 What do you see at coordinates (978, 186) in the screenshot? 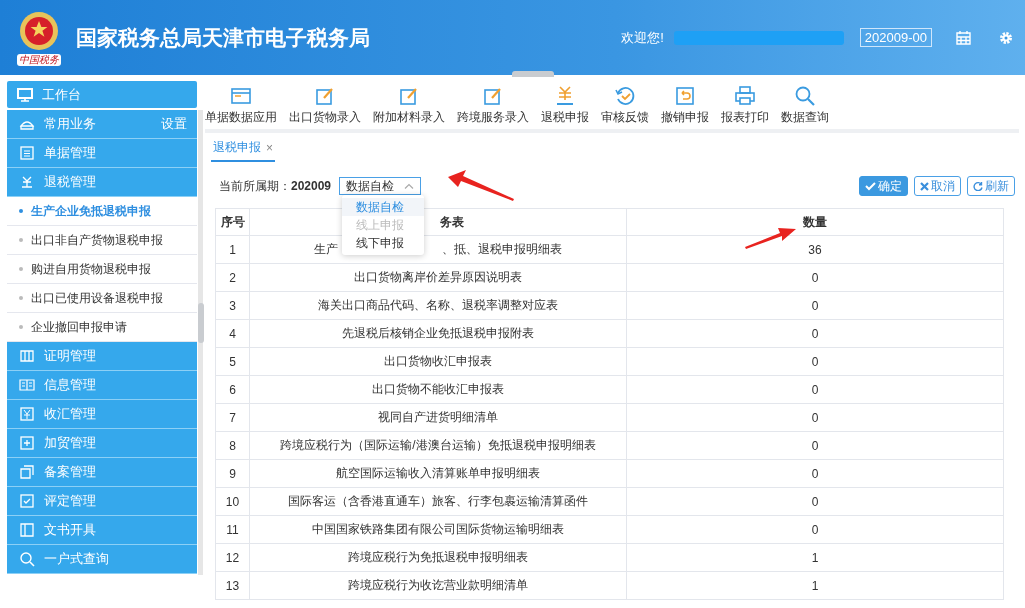
I see `refresh-icon` at bounding box center [978, 186].